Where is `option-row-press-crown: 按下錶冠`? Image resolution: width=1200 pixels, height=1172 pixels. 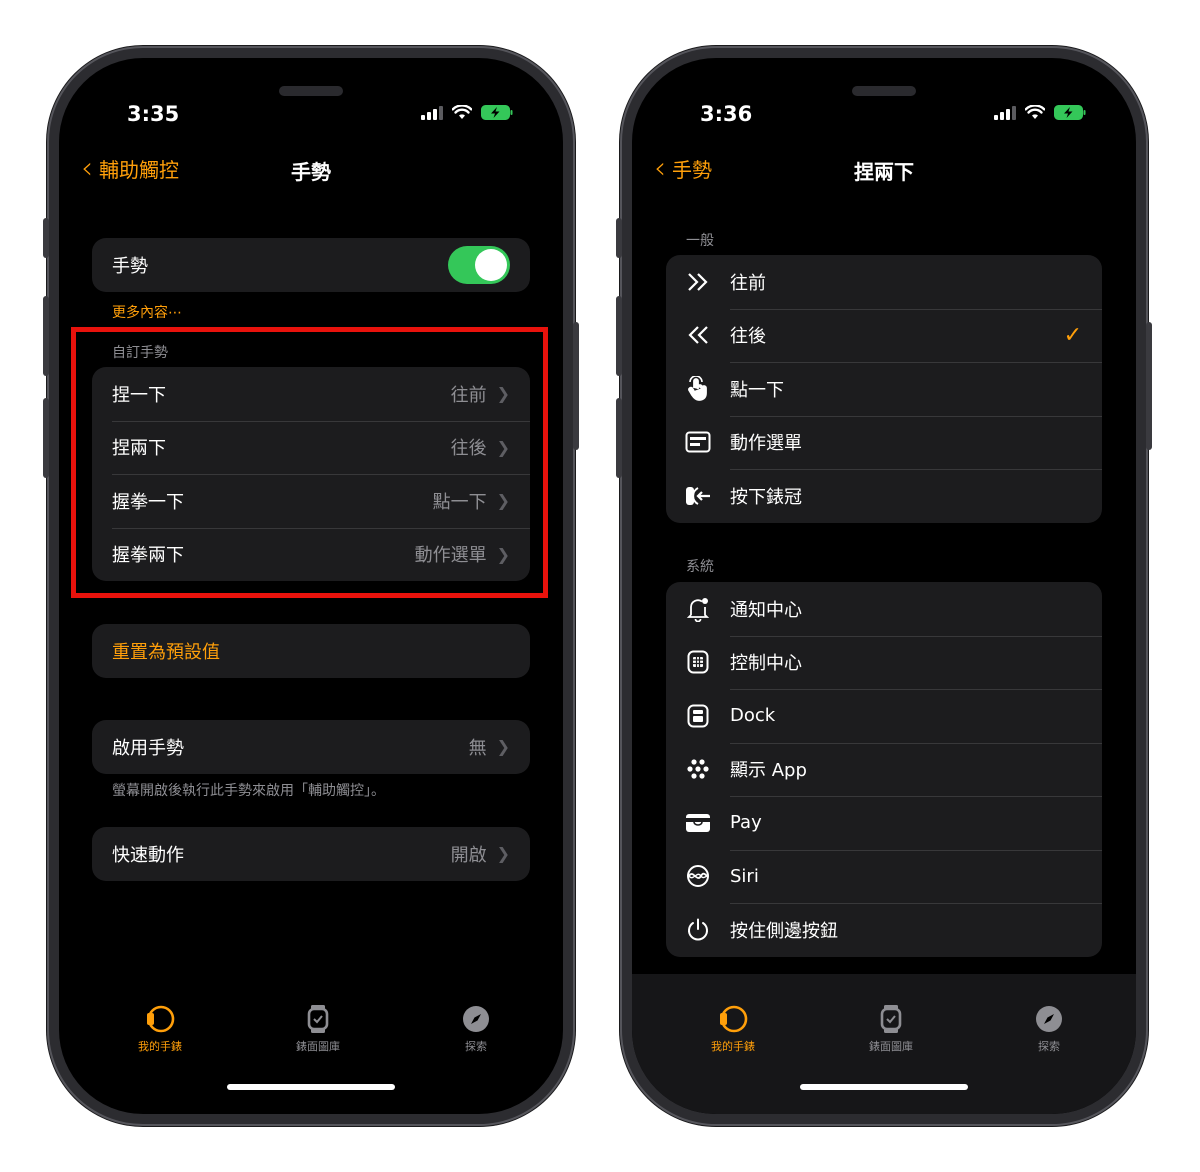
option-row-press-crown: 按下錶冠 is located at coordinates (884, 496).